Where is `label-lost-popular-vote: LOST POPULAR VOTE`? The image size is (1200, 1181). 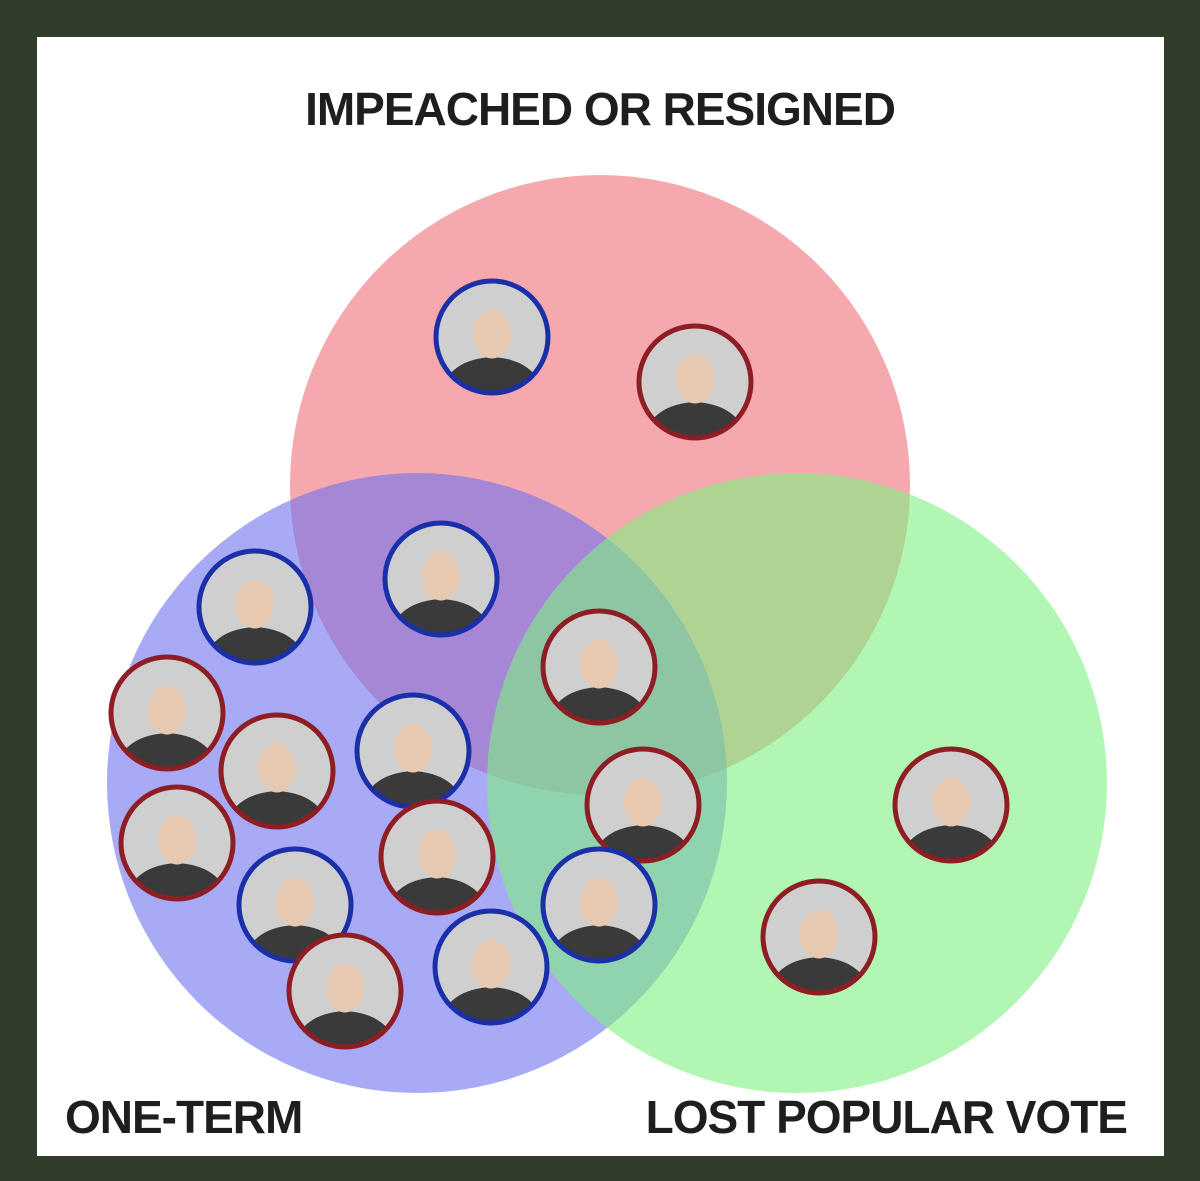 label-lost-popular-vote: LOST POPULAR VOTE is located at coordinates (886, 1117).